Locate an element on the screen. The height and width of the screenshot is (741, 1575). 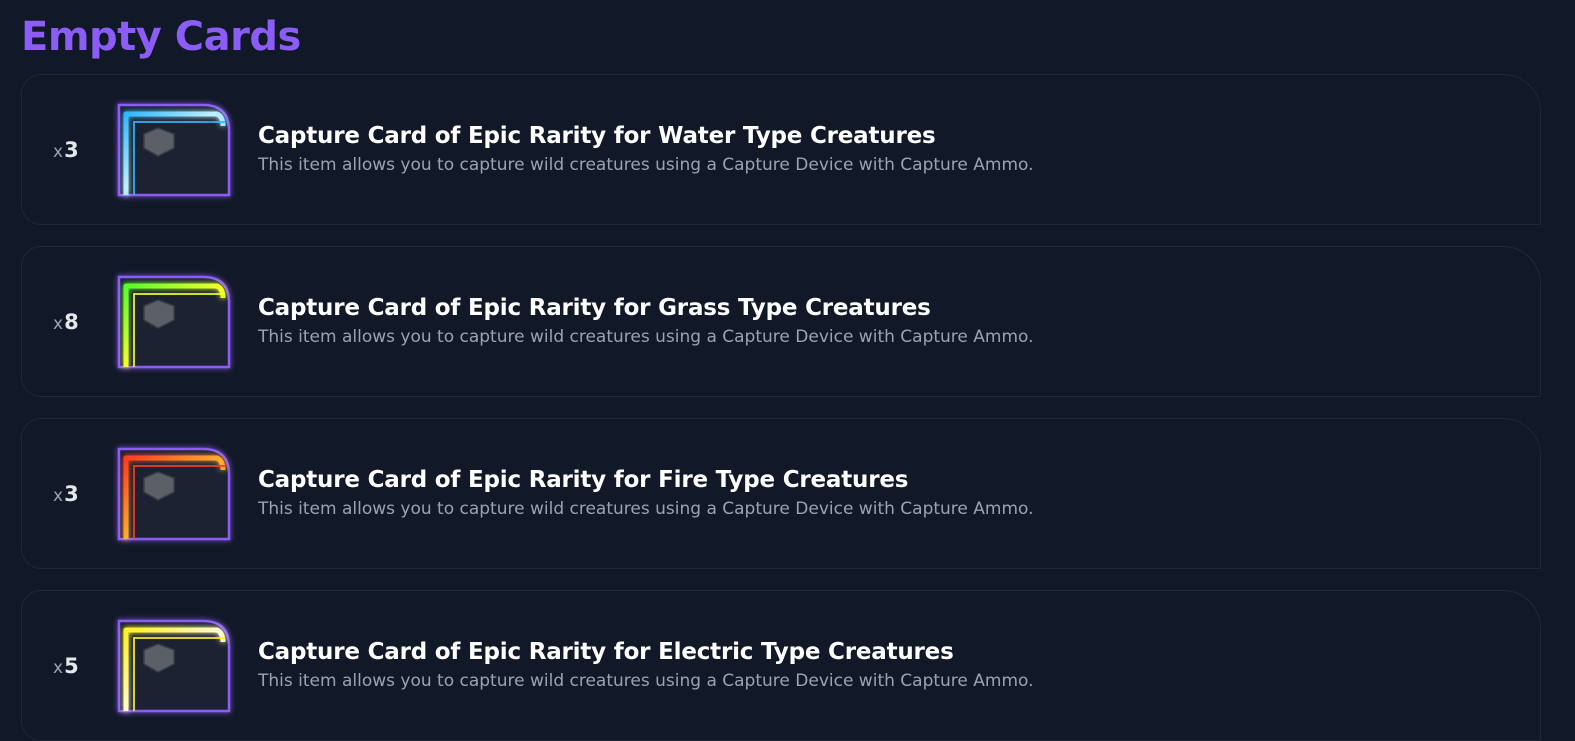
quantity-badge: x8 is located at coordinates (70, 322).